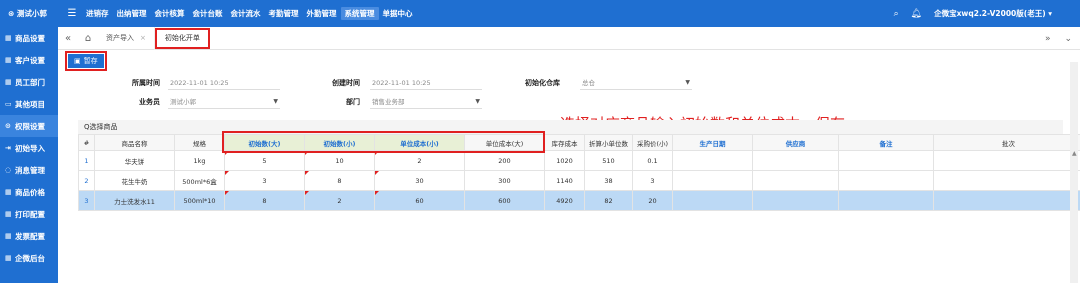 This screenshot has height=283, width=1080. Describe the element at coordinates (795, 142) in the screenshot. I see `col-supplier: 供应商` at that location.